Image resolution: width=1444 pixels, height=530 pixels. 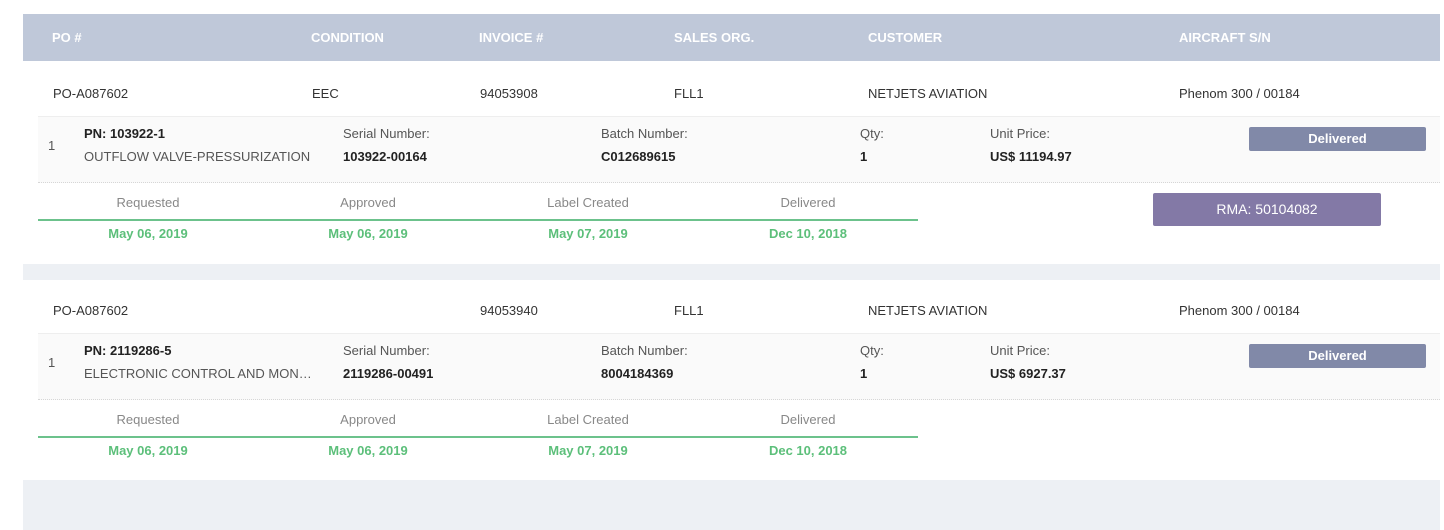 I want to click on part-number: PN: 2119286-5, so click(x=128, y=350).